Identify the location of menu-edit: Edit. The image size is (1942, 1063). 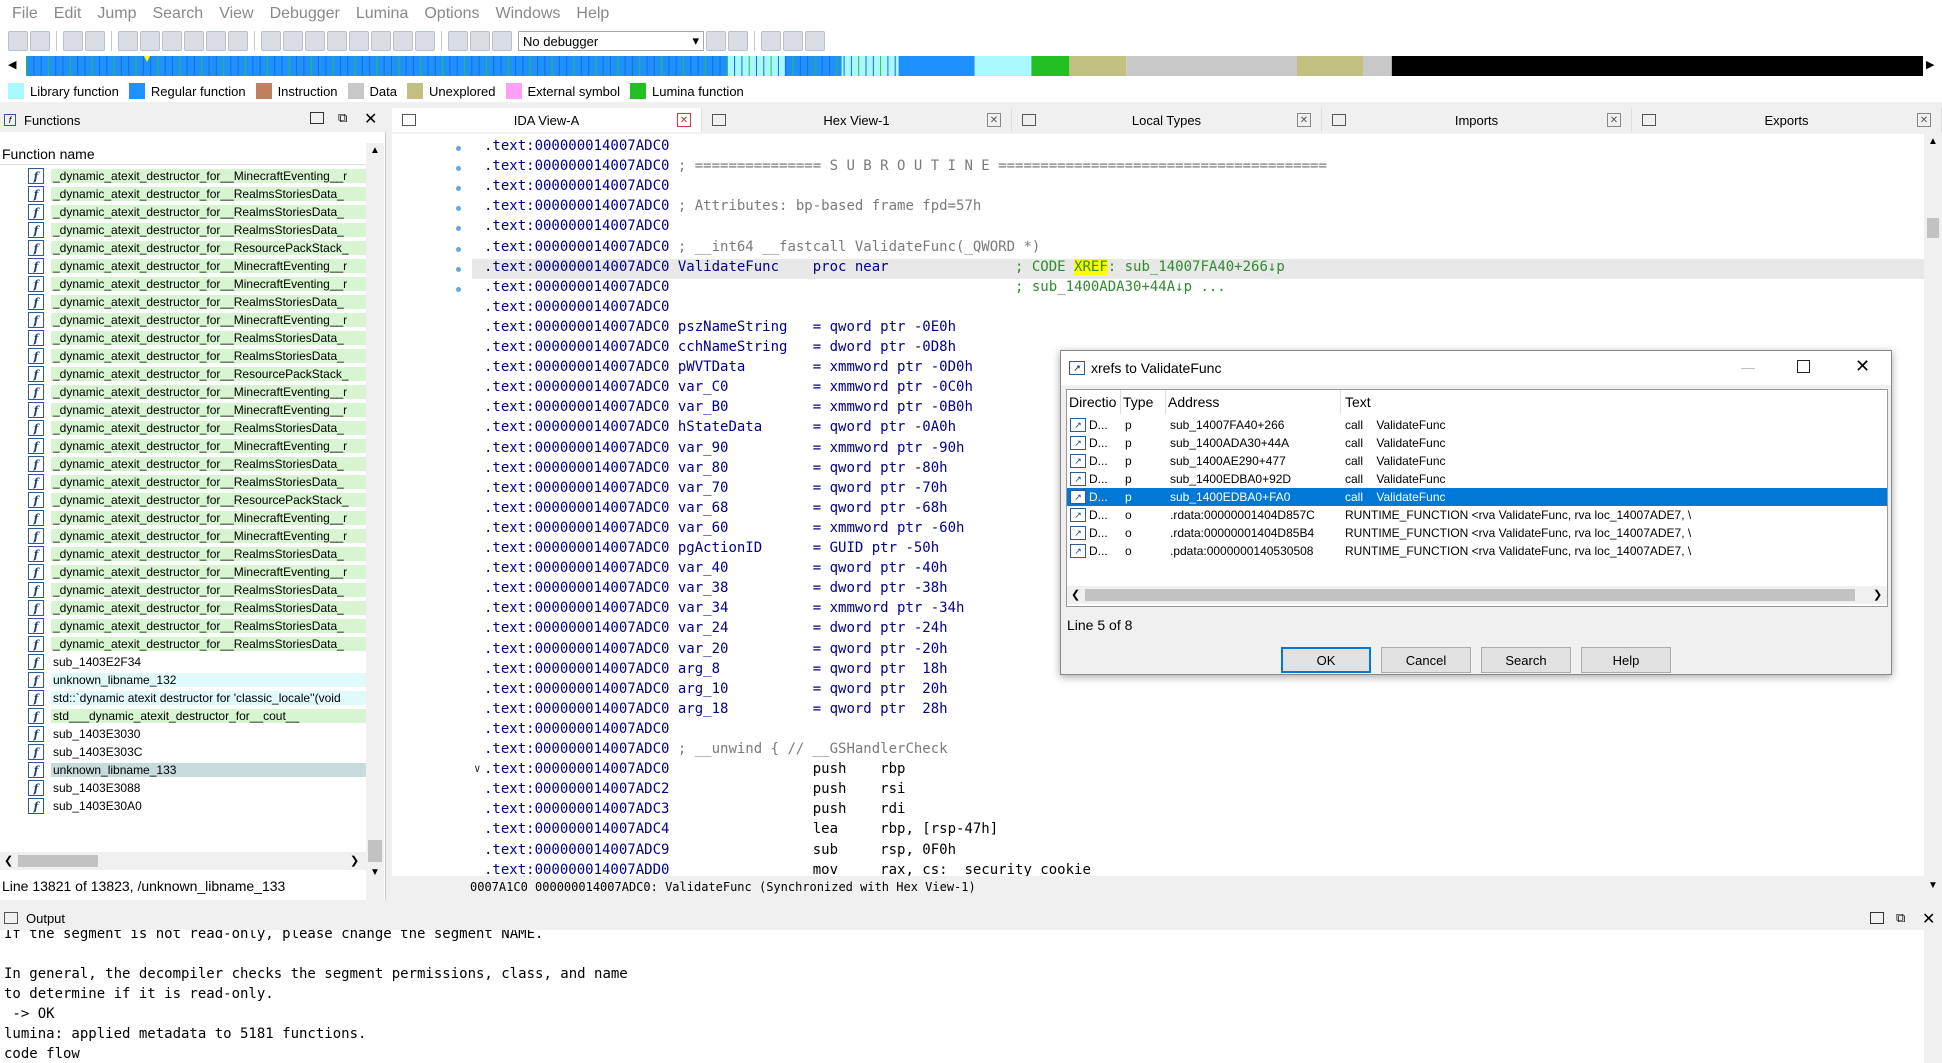
(68, 14).